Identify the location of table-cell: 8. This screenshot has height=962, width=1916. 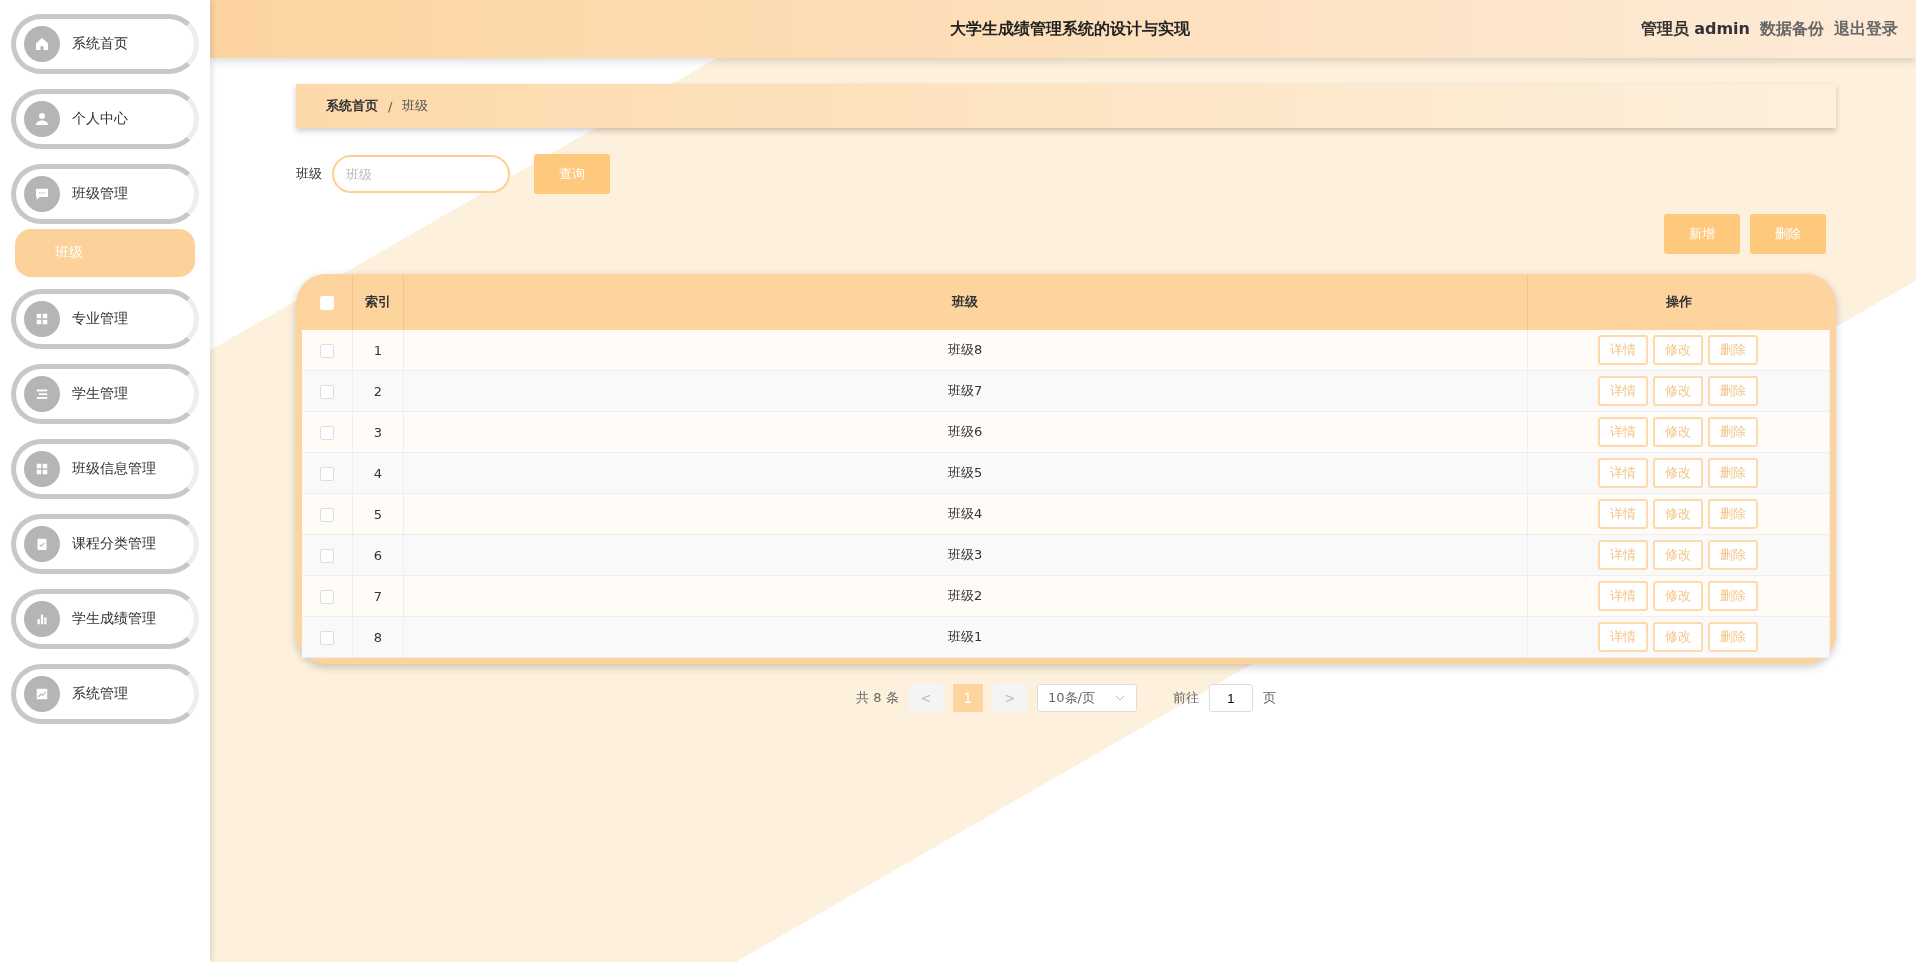
(378, 637).